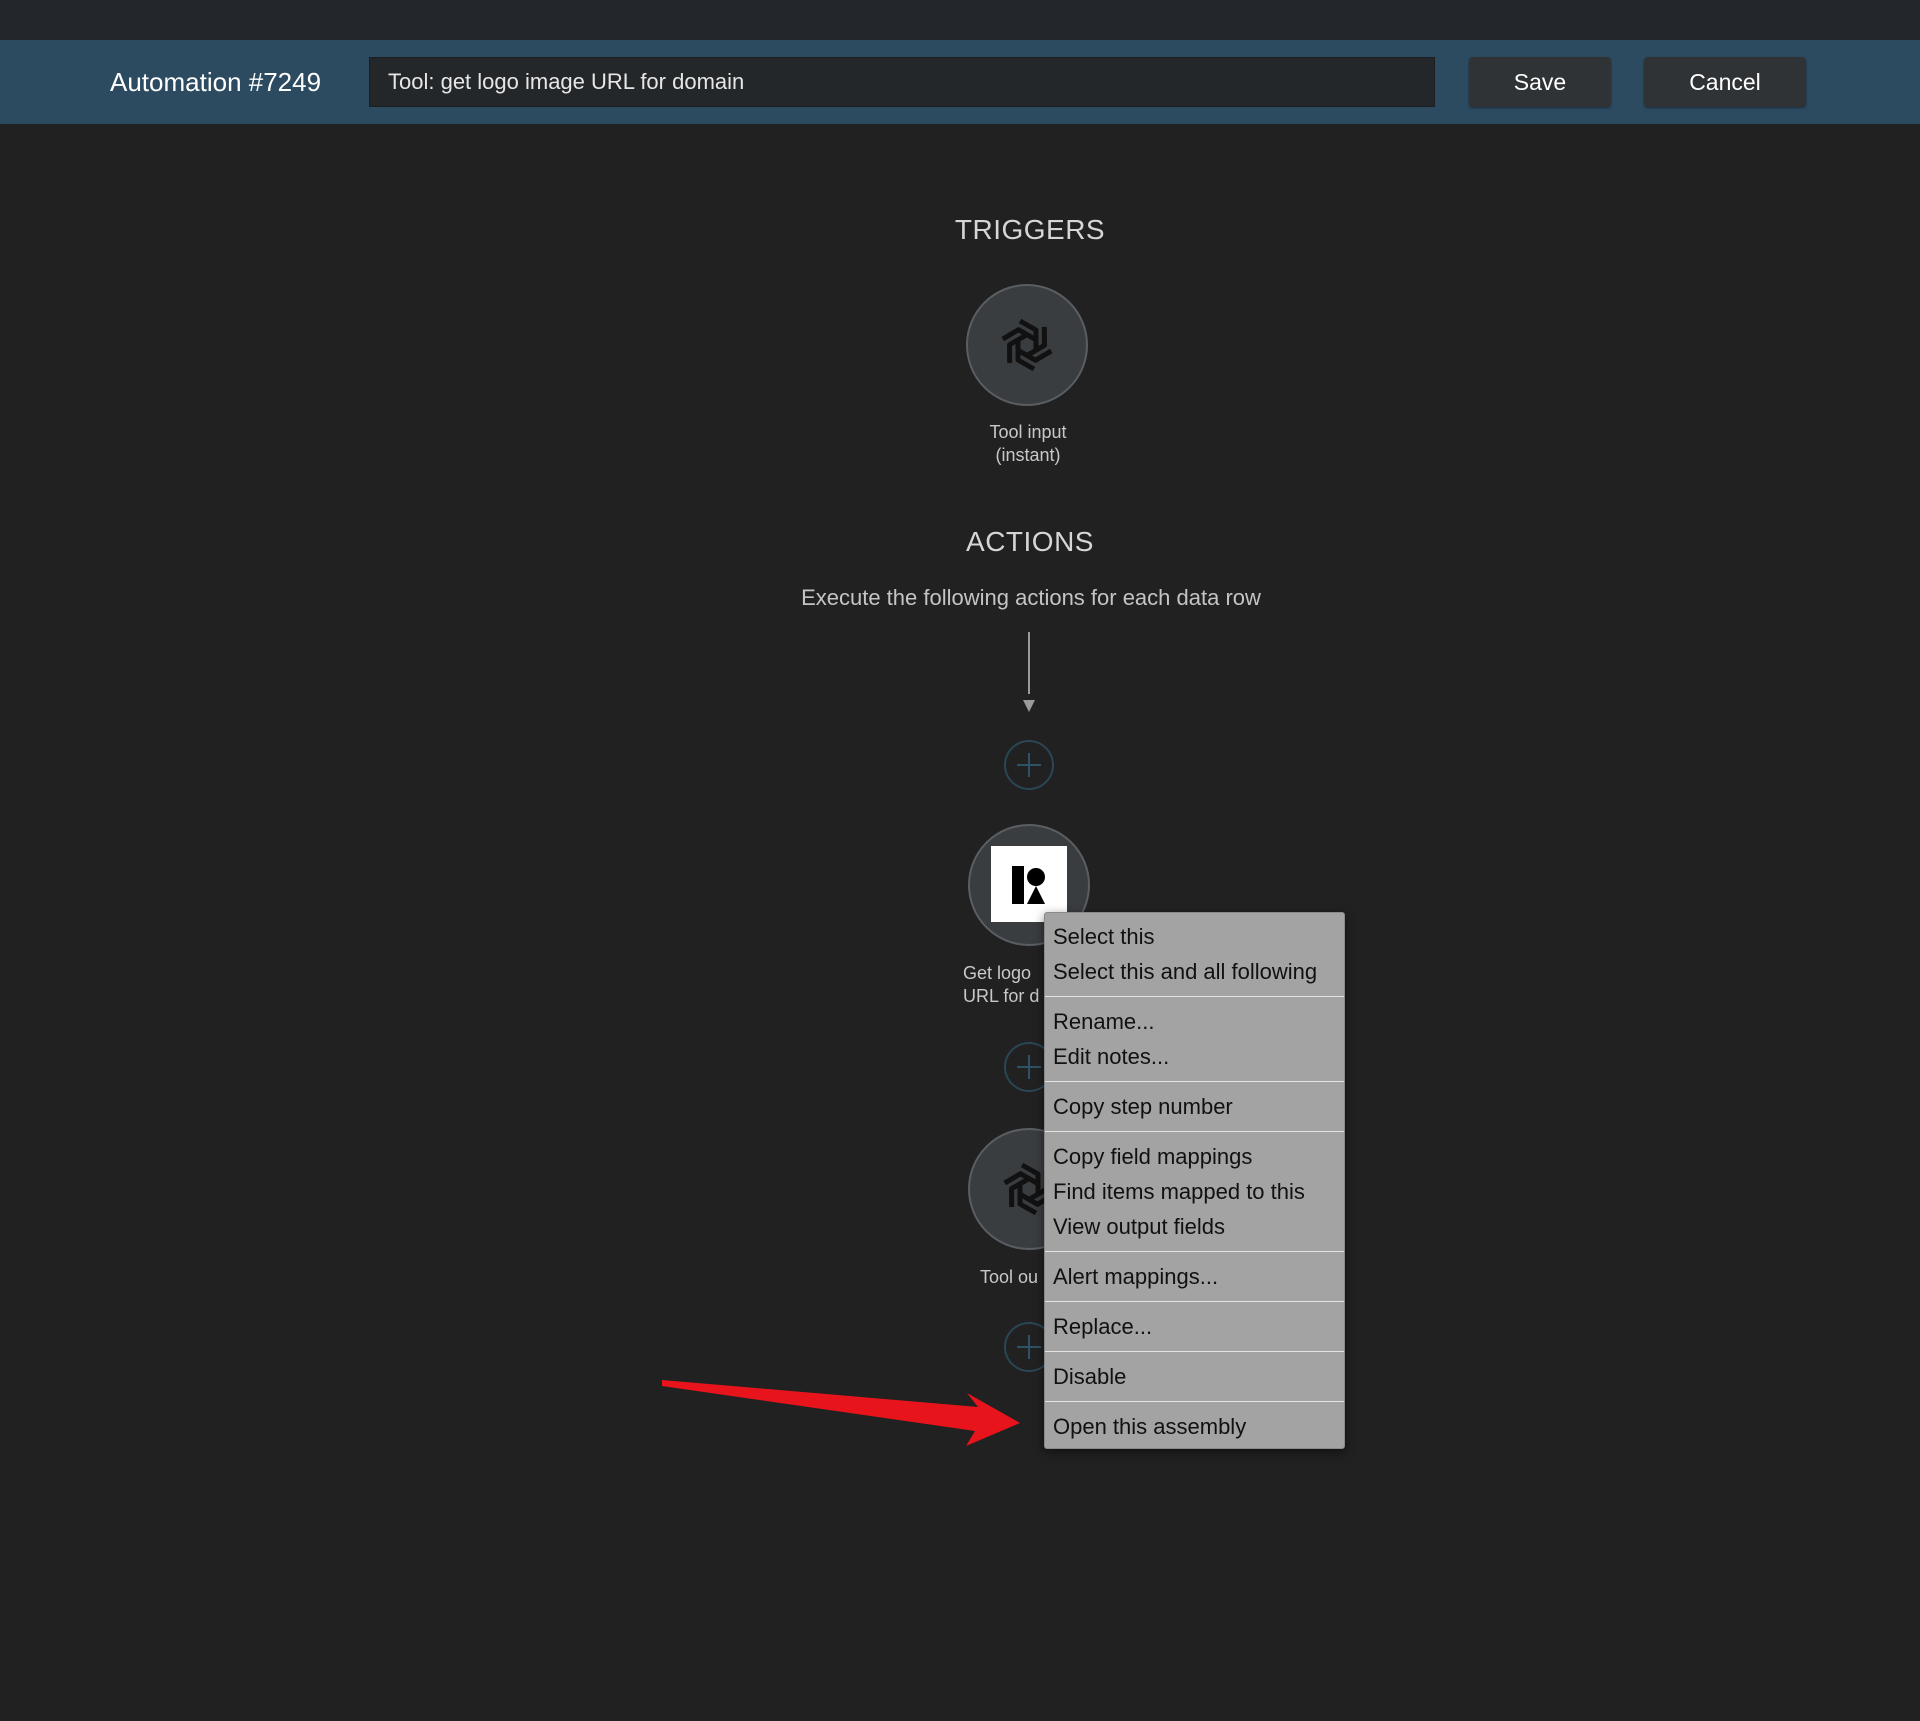  What do you see at coordinates (1194, 1426) in the screenshot?
I see `menu-item-open-this-assembly: Open this assembly` at bounding box center [1194, 1426].